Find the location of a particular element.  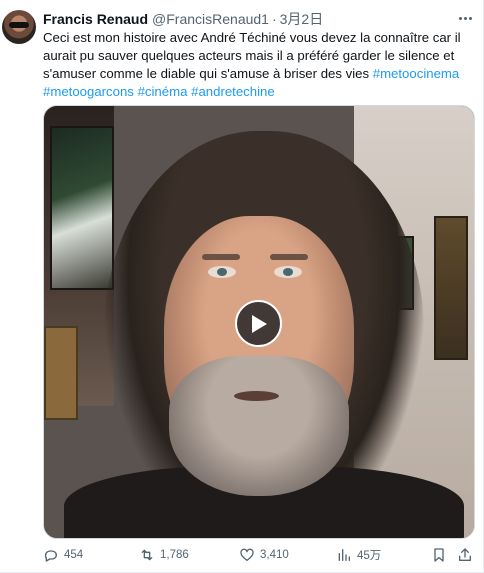

views-count: 45万 is located at coordinates (369, 556).